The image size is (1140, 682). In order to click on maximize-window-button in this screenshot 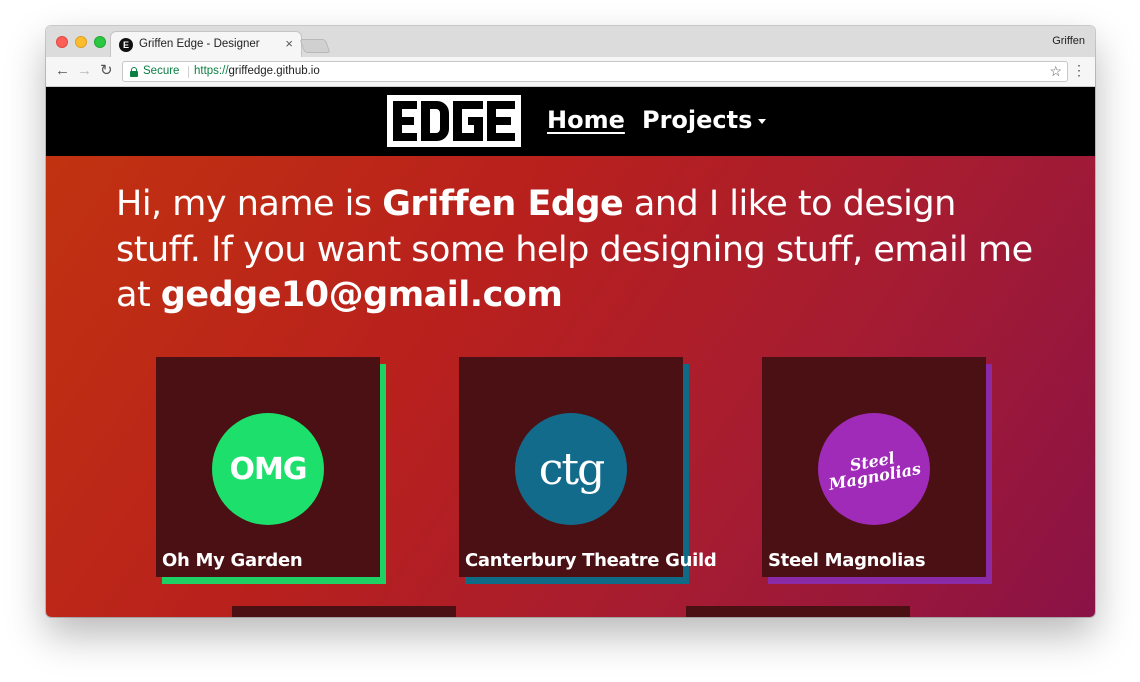, I will do `click(100, 42)`.